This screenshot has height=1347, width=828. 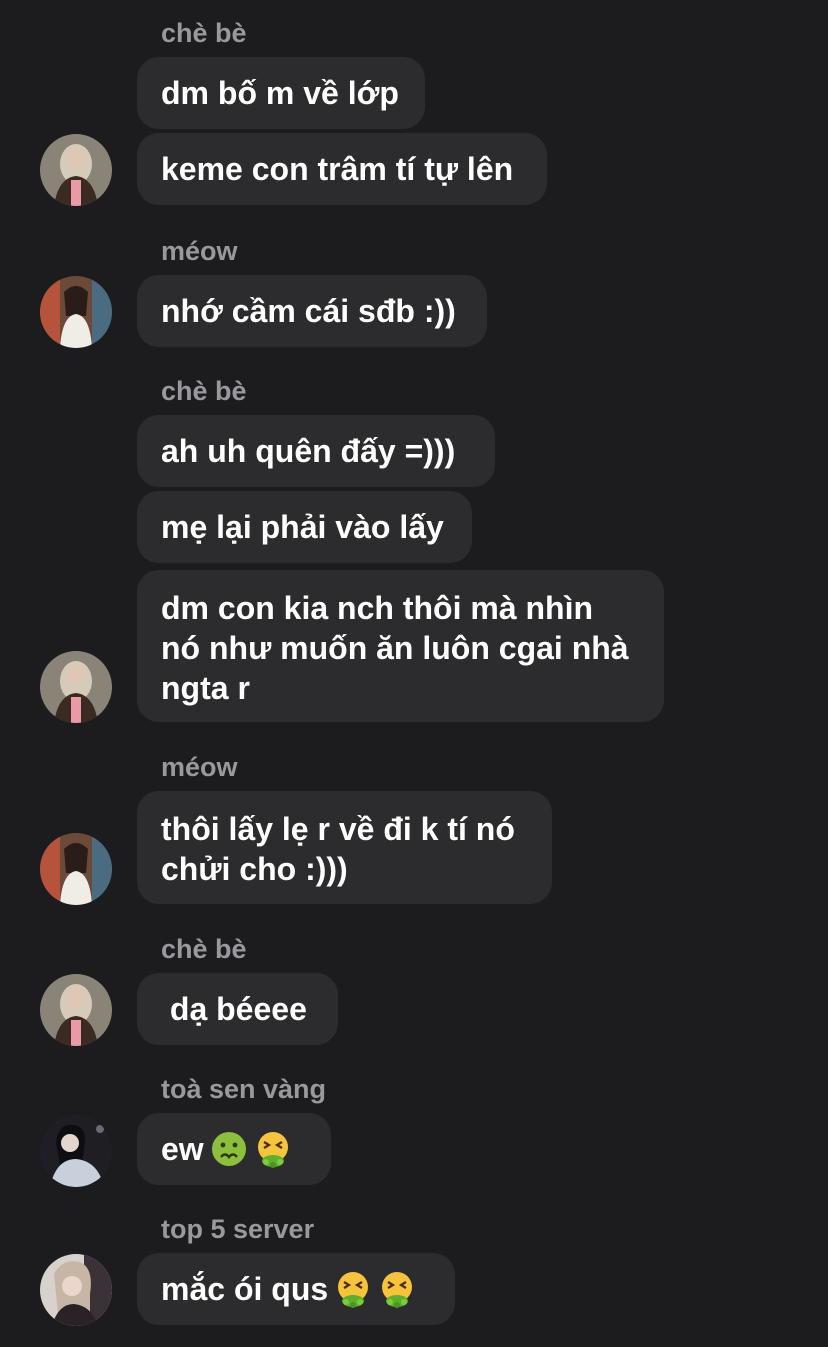 I want to click on message-text: mắc ói qus, so click(x=245, y=1289).